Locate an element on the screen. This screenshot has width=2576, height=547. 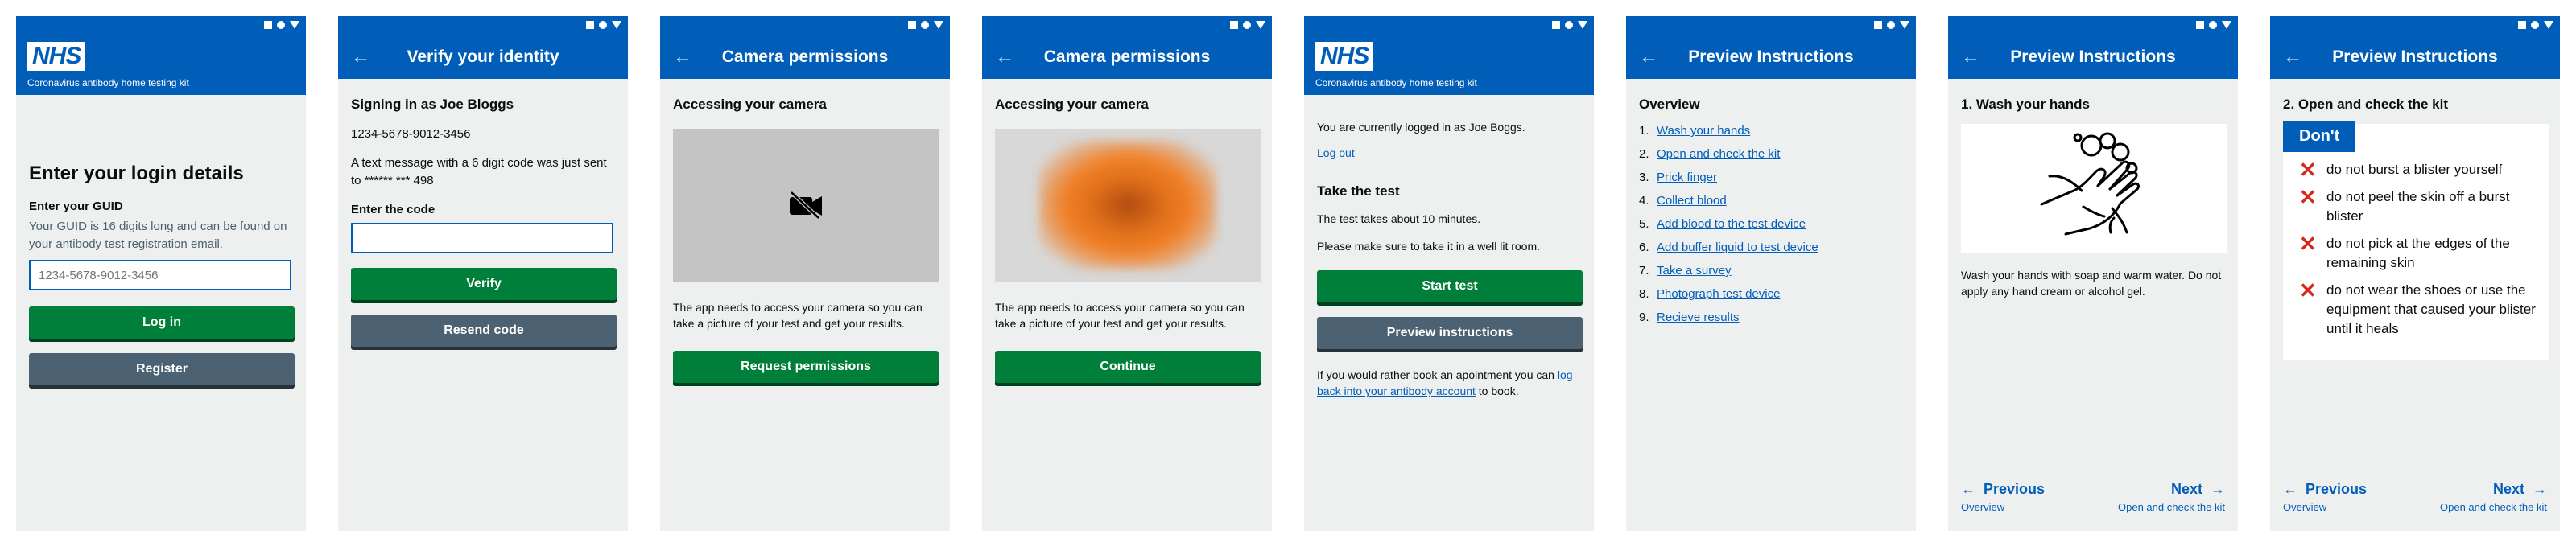
arrow-right-icon: → is located at coordinates (2218, 489).